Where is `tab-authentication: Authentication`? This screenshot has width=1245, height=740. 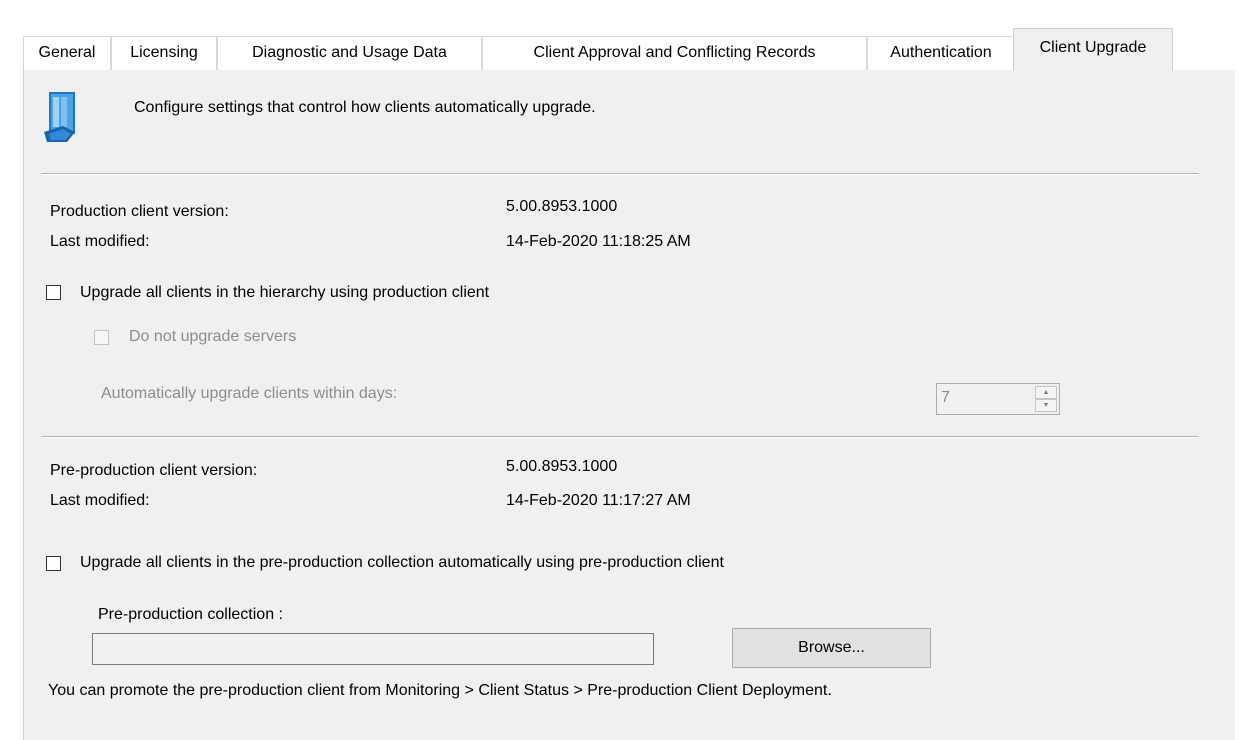 tab-authentication: Authentication is located at coordinates (941, 53).